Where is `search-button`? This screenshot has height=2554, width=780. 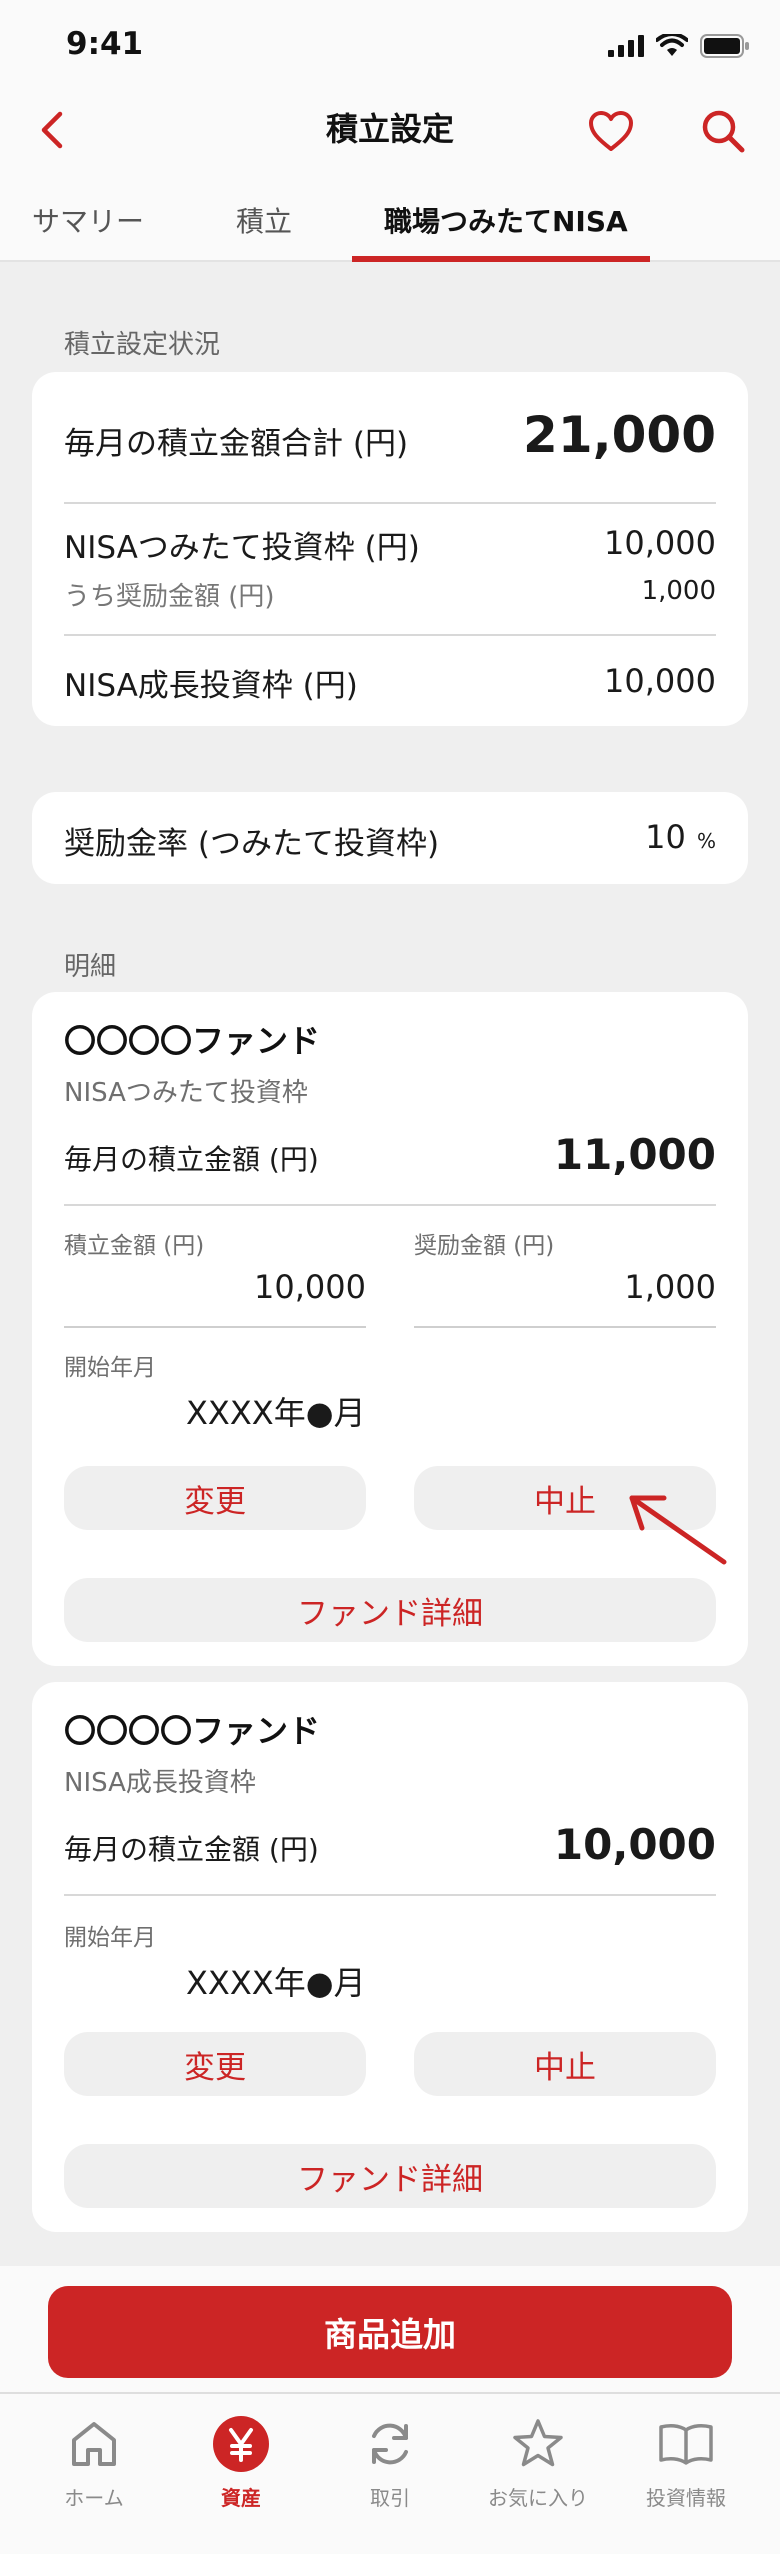 search-button is located at coordinates (723, 131).